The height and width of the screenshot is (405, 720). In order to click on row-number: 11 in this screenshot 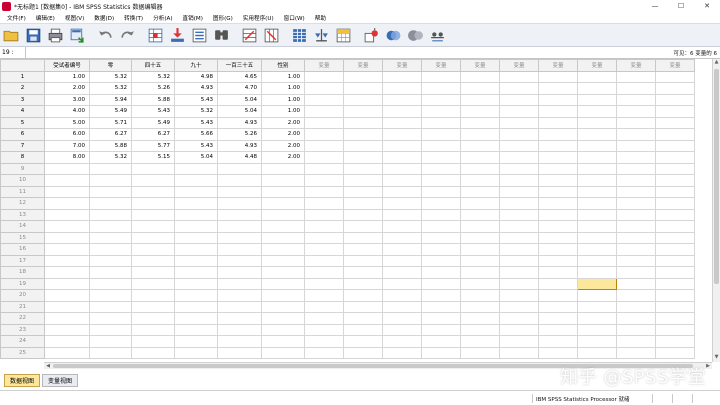, I will do `click(22, 191)`.